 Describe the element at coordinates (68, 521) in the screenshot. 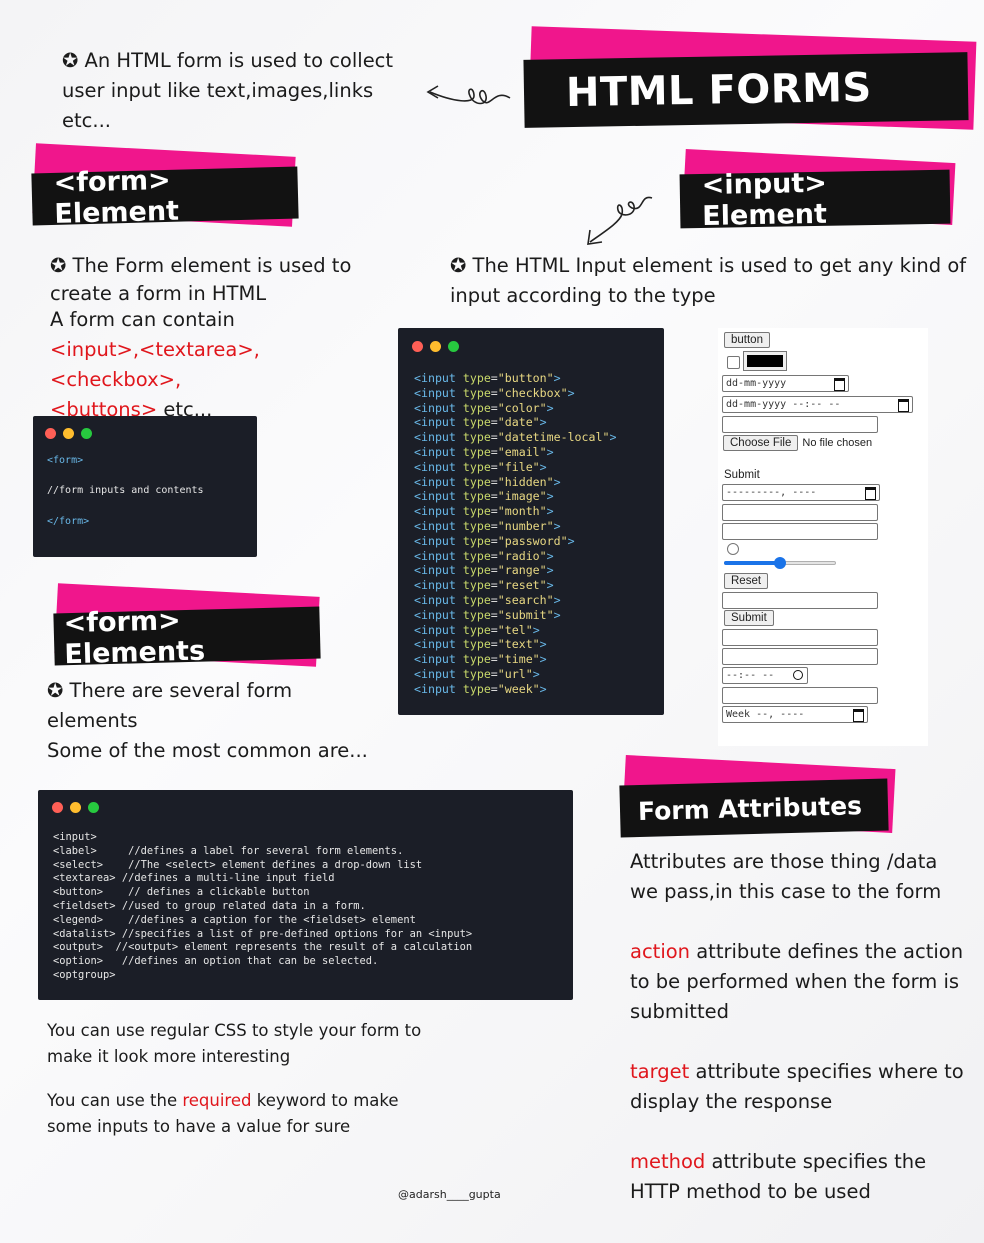

I see `code-line: </form>` at that location.